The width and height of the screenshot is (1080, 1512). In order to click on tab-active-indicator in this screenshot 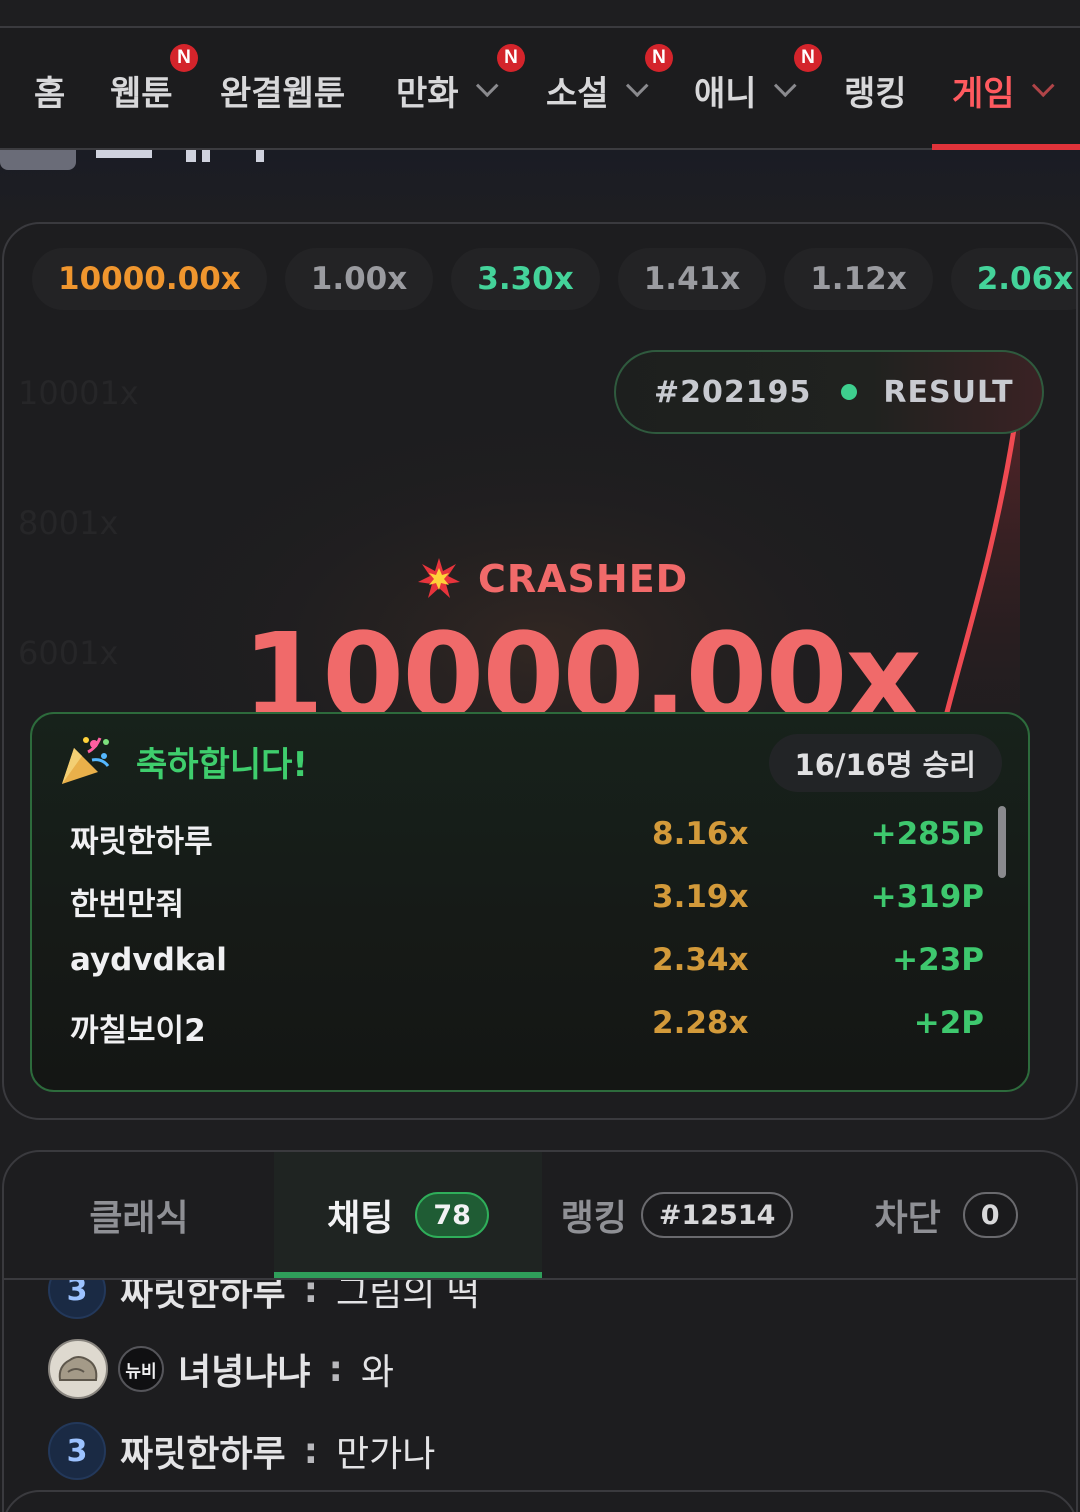, I will do `click(408, 1275)`.